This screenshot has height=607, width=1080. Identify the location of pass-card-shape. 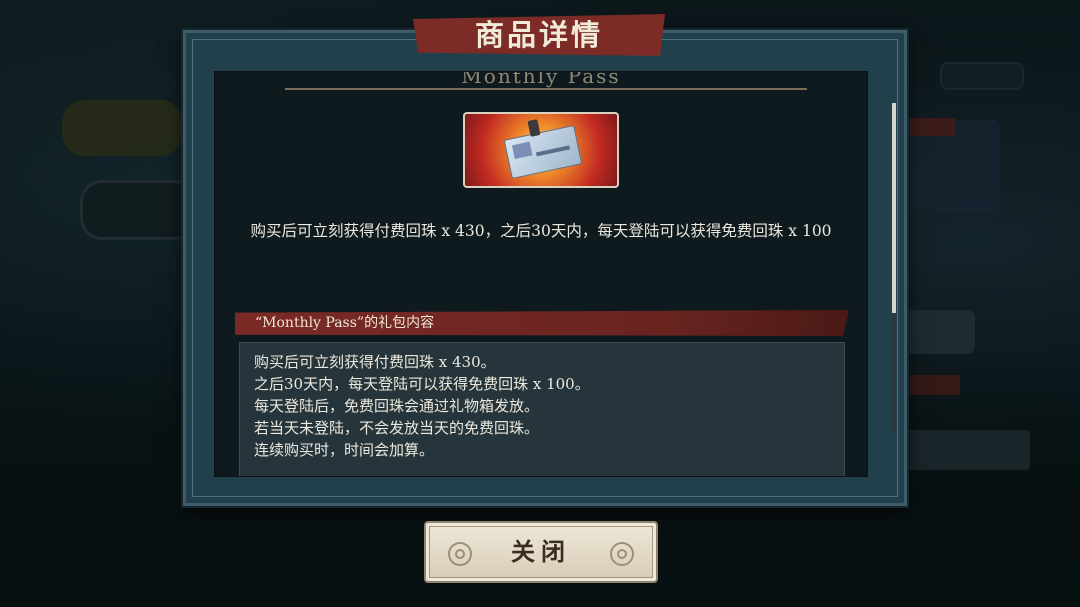
(543, 152).